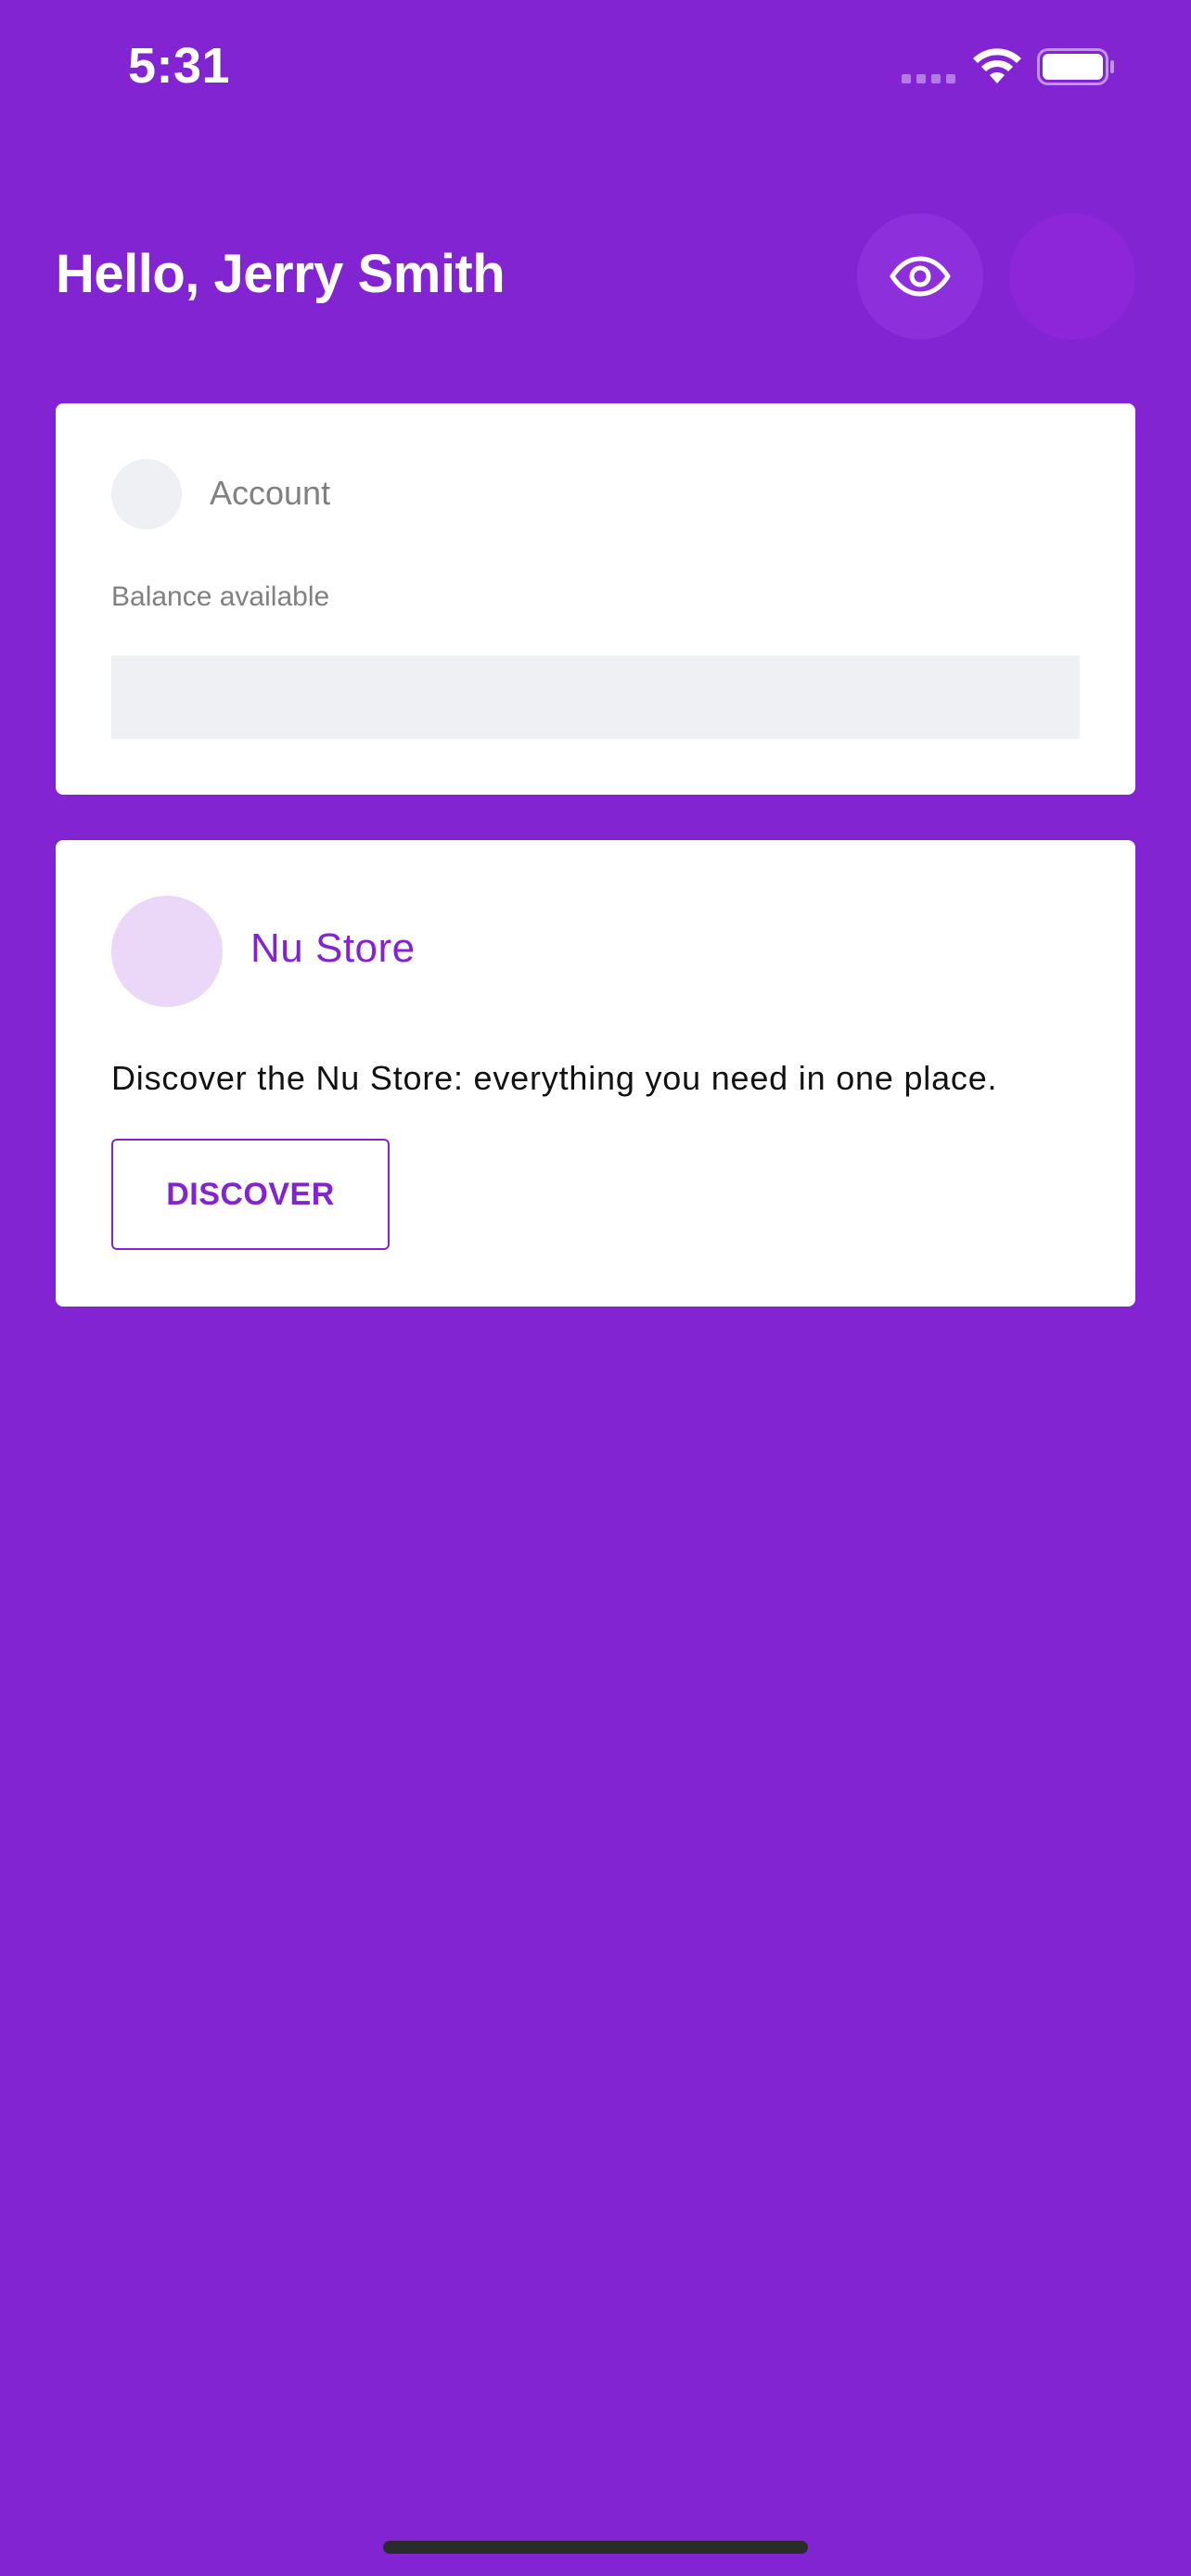  I want to click on greeting-title: Hello, Jerry Smith, so click(281, 274).